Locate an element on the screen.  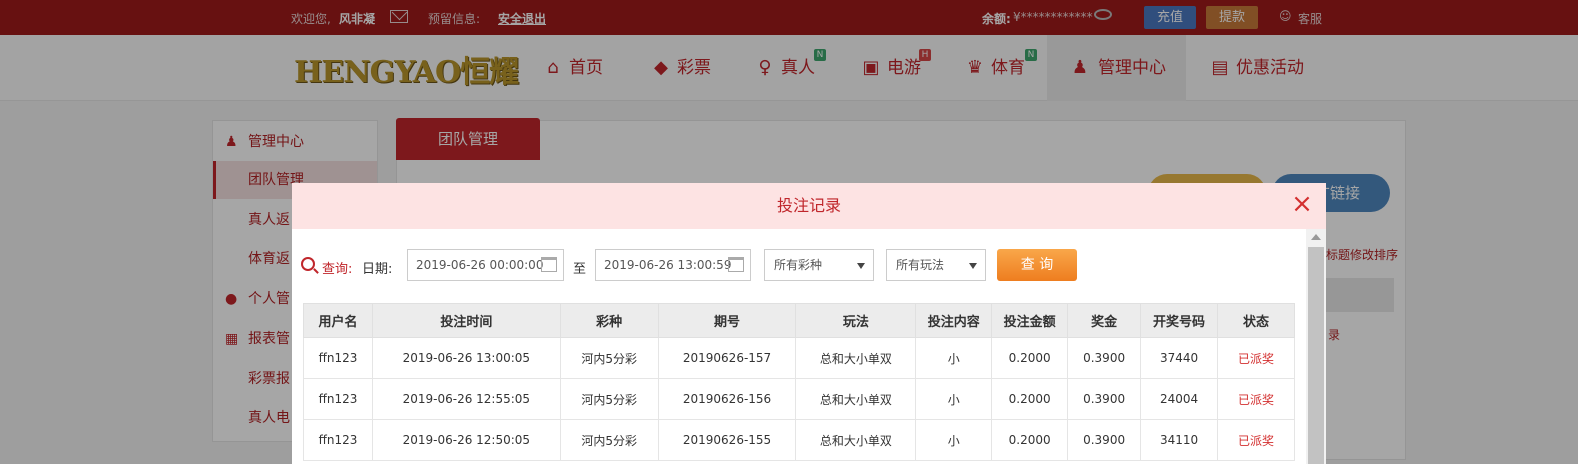
cell-bet-time: 2019-06-26 13:00:05 is located at coordinates (466, 358).